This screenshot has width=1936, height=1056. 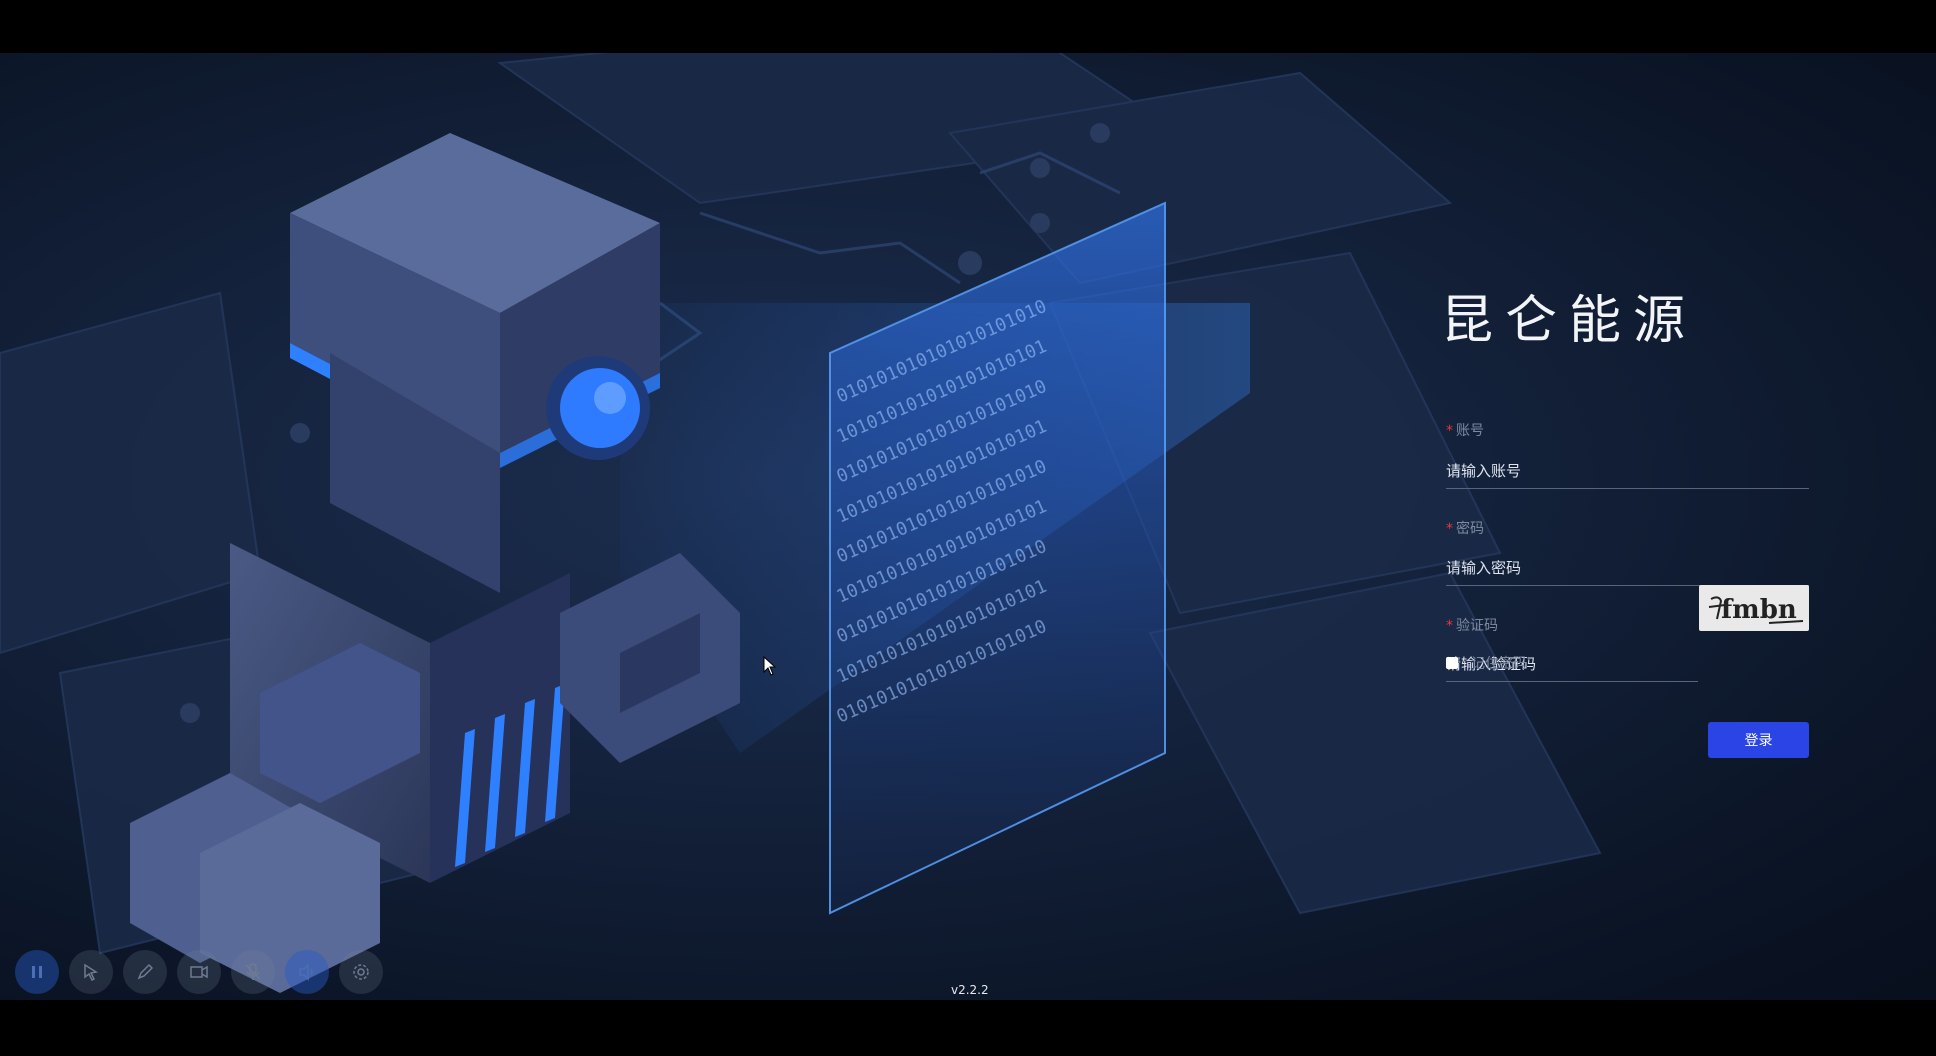 I want to click on password-field-wrap, so click(x=1627, y=568).